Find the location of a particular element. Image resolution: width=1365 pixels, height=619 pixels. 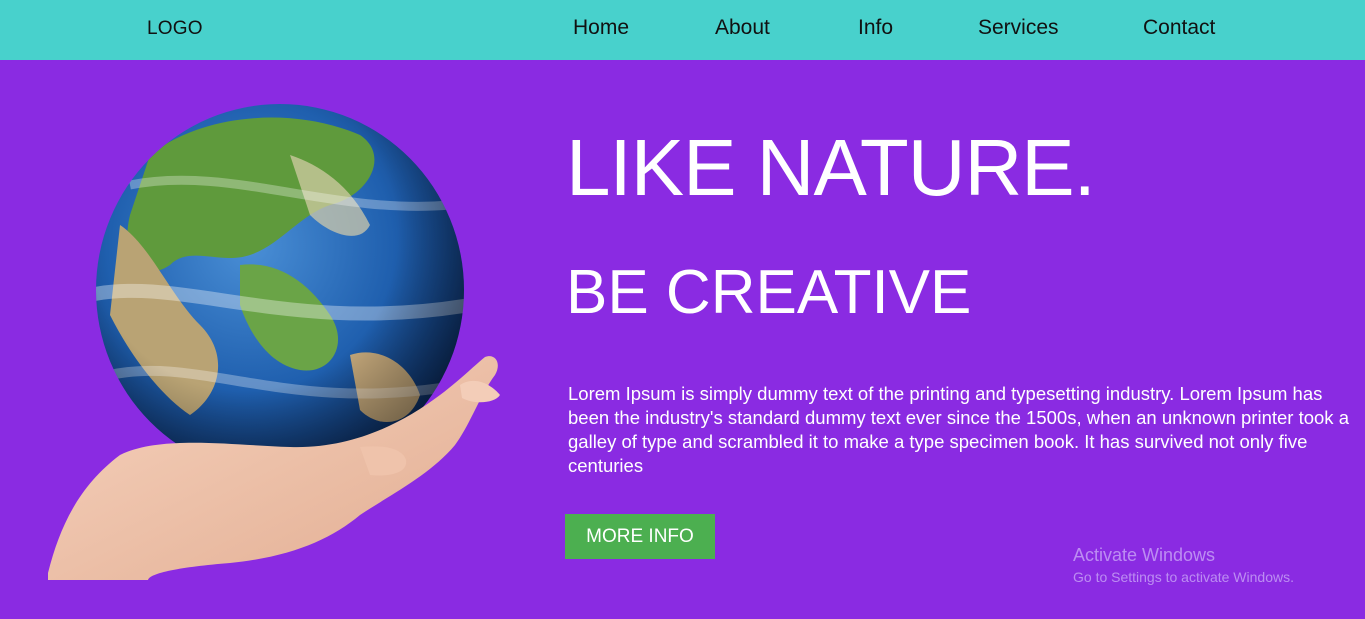

hero-subheadline: BE CREATIVE is located at coordinates (769, 292).